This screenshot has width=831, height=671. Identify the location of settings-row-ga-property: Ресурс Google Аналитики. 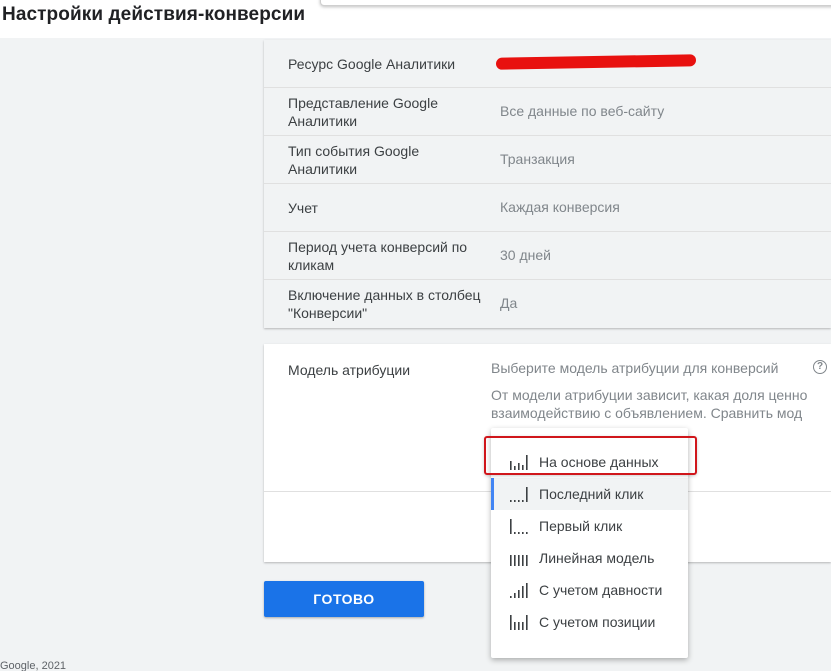
(547, 64).